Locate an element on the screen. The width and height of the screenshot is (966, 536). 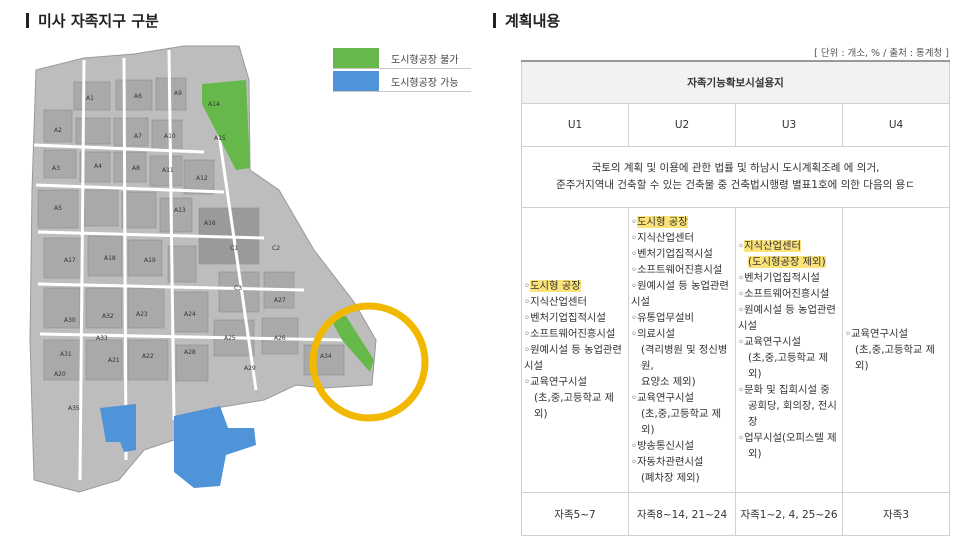
map-block-label: A31 is located at coordinates (66, 354).